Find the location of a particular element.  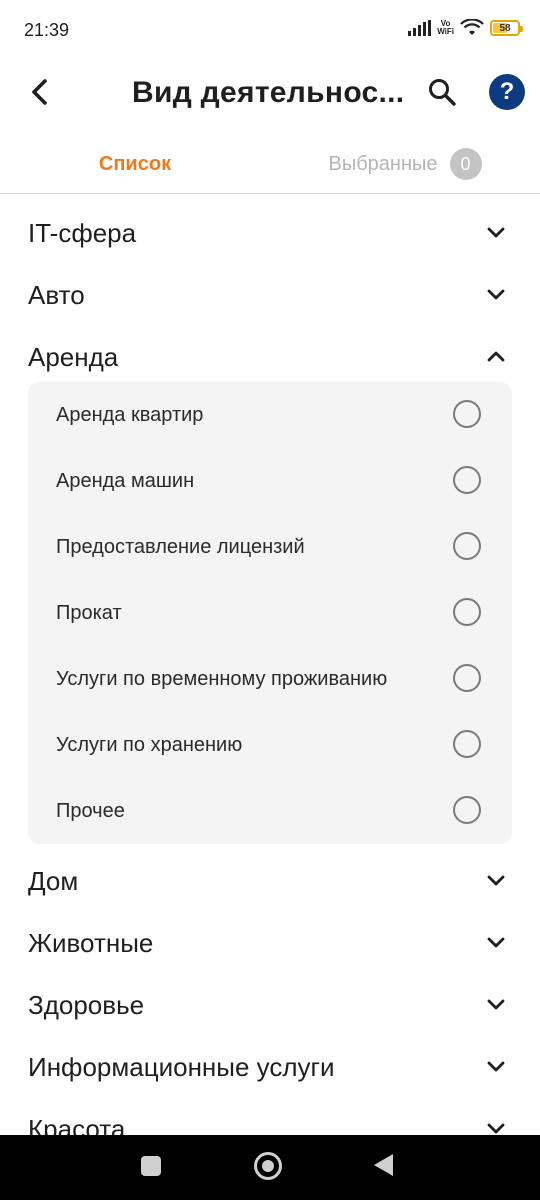

subcategory-label: Прочее is located at coordinates (90, 811).